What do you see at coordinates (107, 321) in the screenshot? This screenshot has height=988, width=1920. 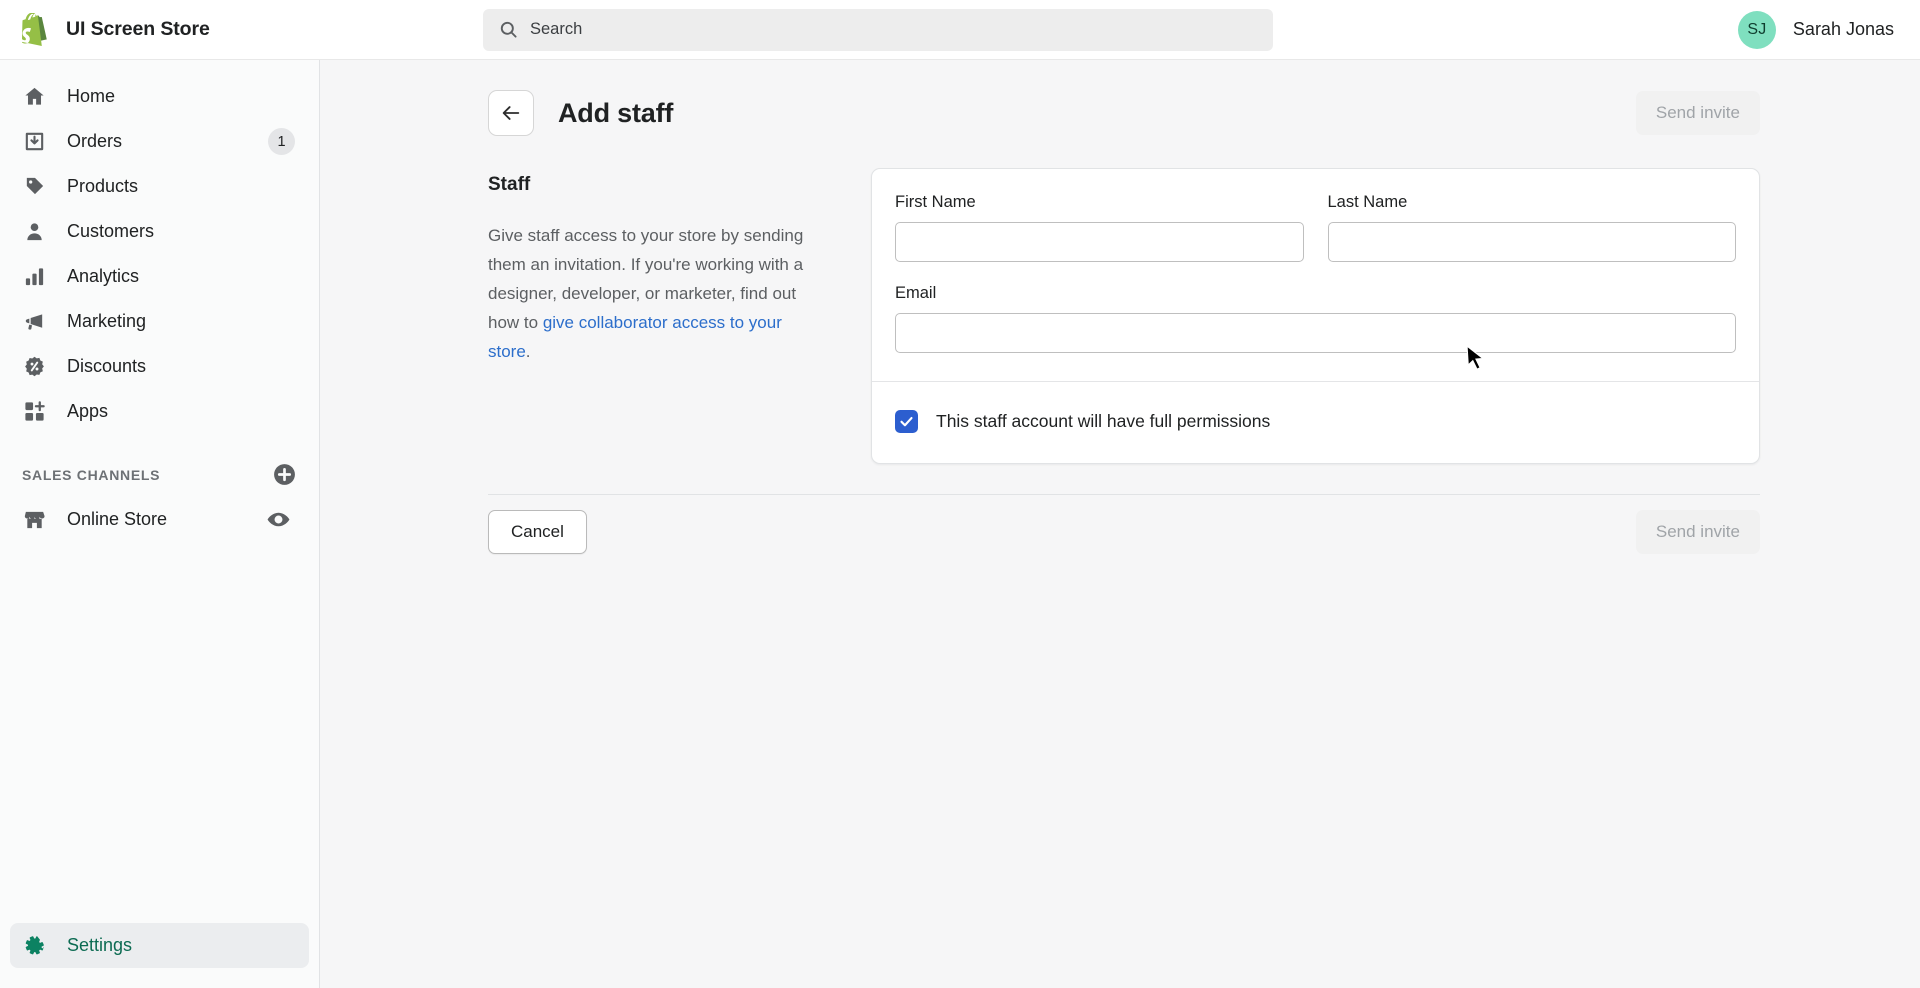 I see `sidebar-item-label: Marketing` at bounding box center [107, 321].